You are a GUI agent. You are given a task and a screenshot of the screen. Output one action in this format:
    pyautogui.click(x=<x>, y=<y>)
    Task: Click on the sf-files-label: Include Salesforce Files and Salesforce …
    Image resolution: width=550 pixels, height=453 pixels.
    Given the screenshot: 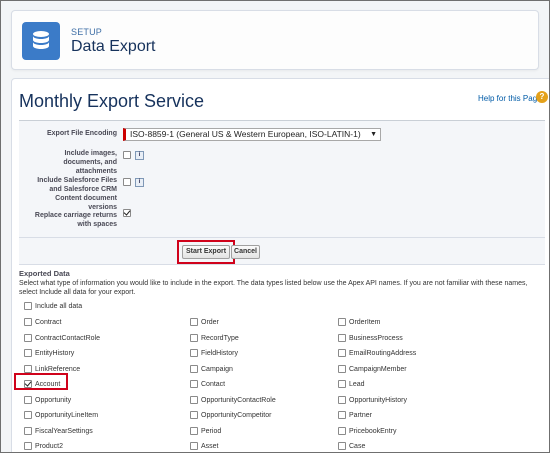 What is the action you would take?
    pyautogui.click(x=77, y=194)
    